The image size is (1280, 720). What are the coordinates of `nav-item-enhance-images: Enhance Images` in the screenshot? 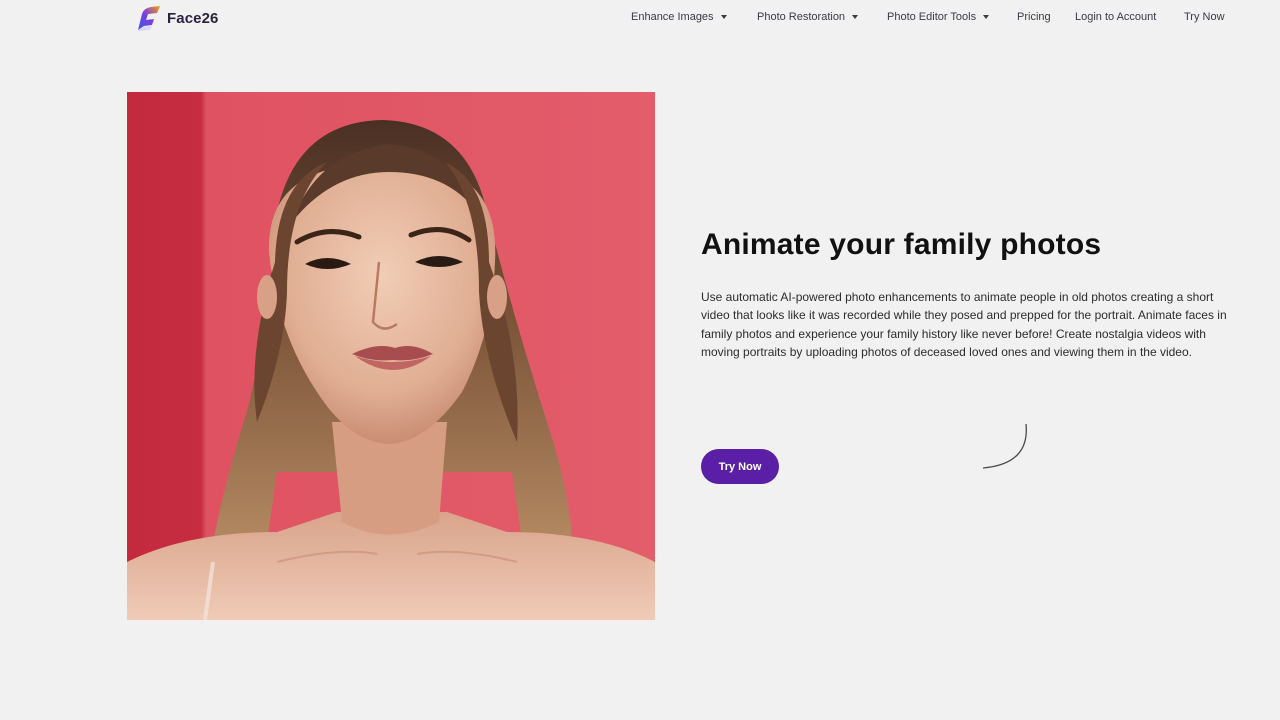 It's located at (679, 17).